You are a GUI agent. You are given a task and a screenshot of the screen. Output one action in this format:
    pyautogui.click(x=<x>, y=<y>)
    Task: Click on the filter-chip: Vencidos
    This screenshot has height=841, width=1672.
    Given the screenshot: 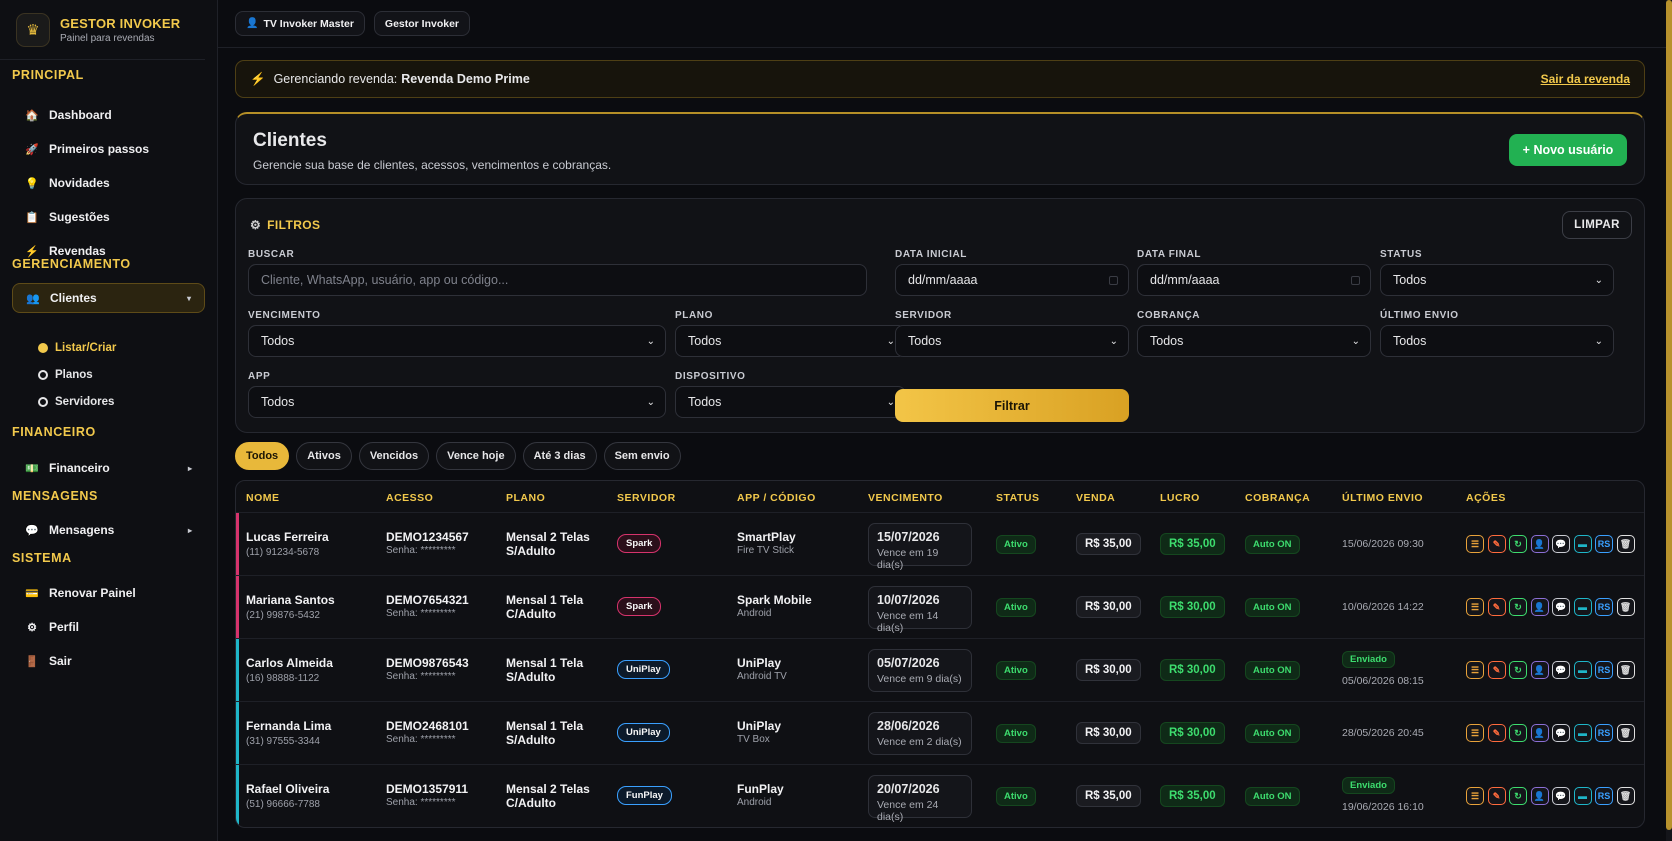 What is the action you would take?
    pyautogui.click(x=394, y=456)
    